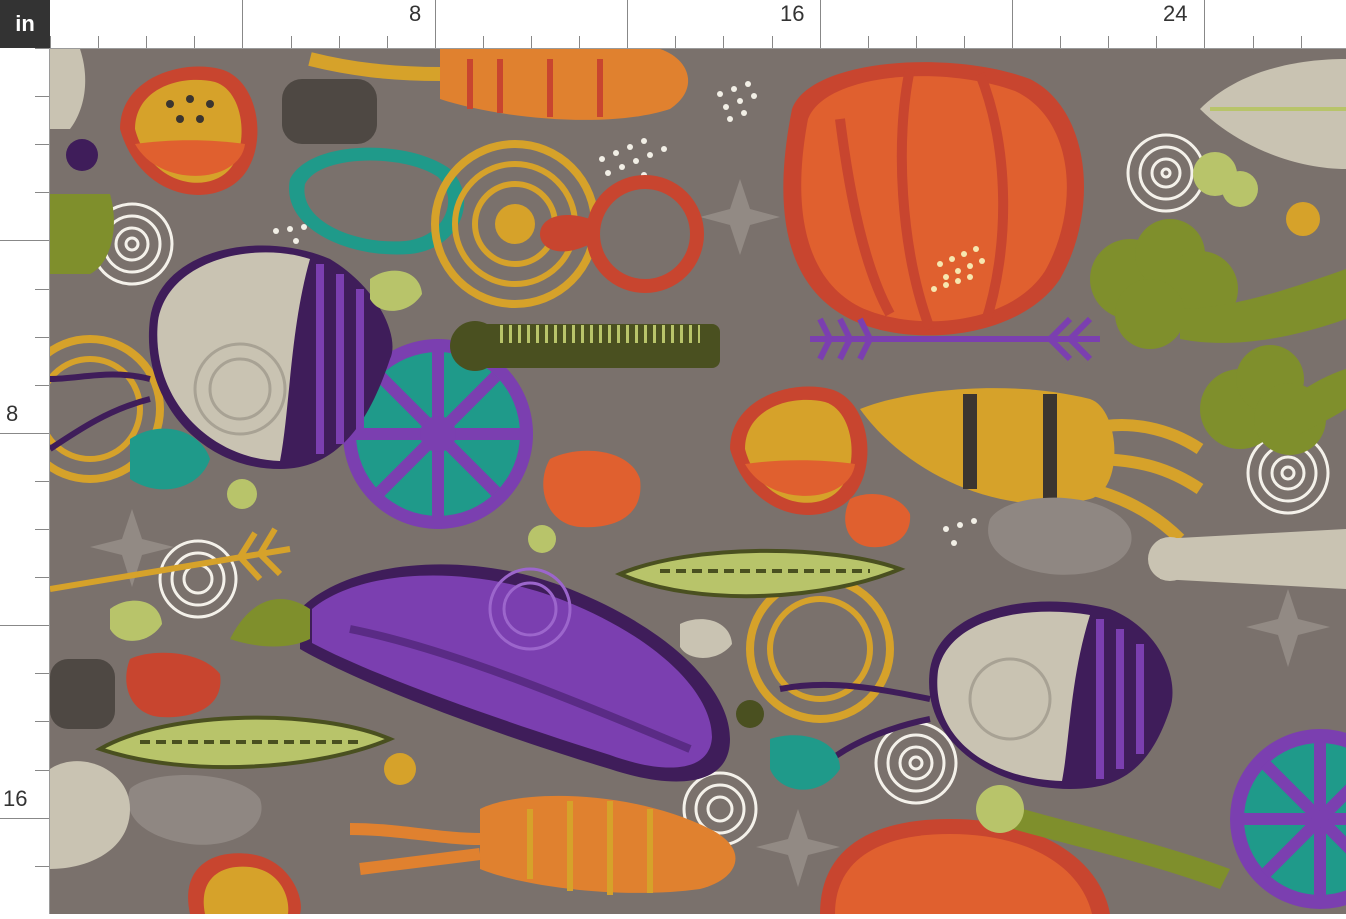 Image resolution: width=1346 pixels, height=919 pixels. I want to click on ruler-top-label-24: 24, so click(1175, 13).